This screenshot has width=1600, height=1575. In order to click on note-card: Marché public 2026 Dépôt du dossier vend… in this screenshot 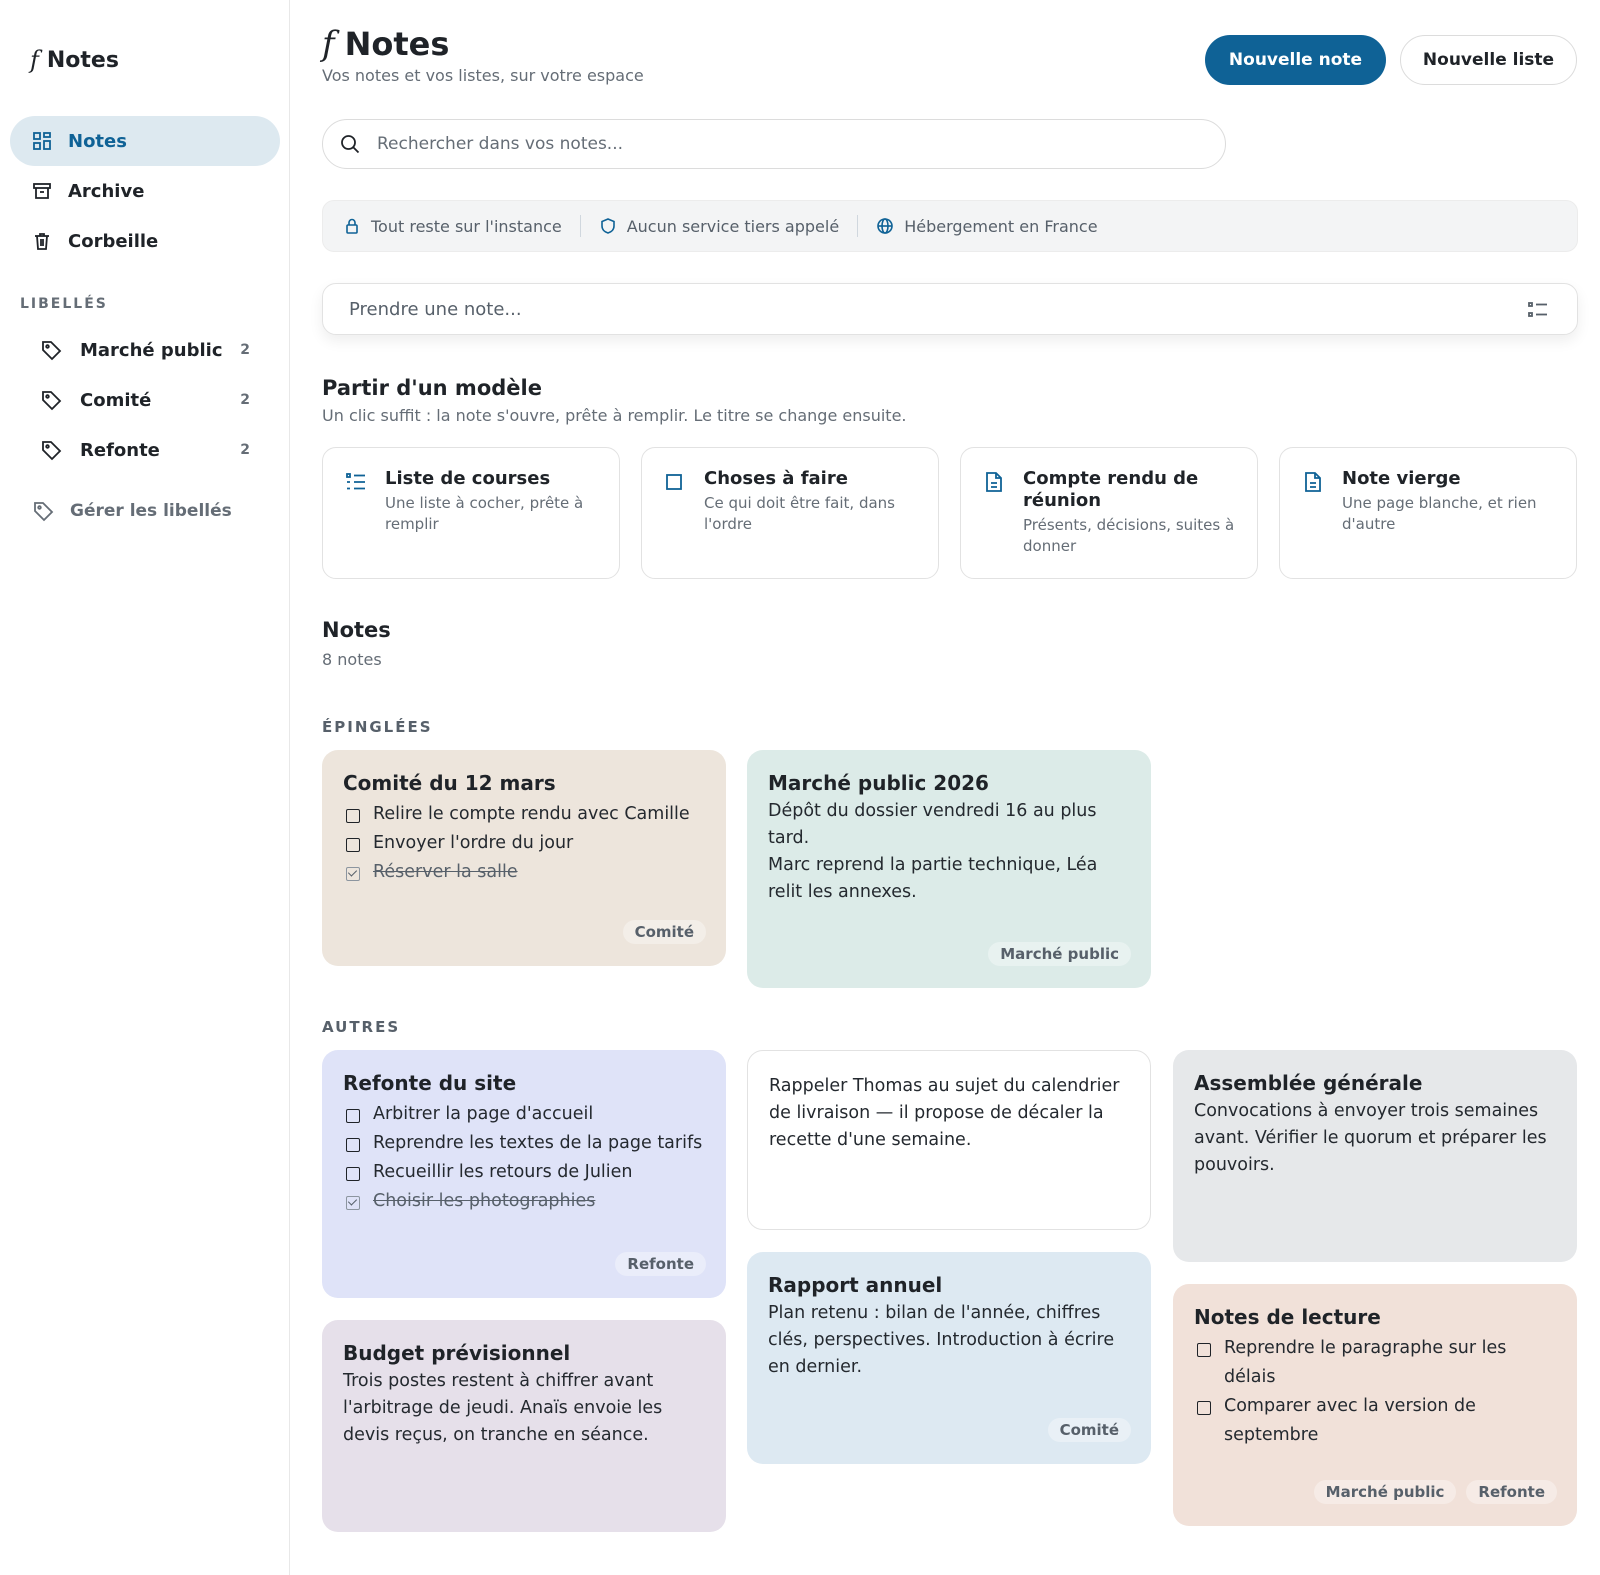, I will do `click(949, 869)`.